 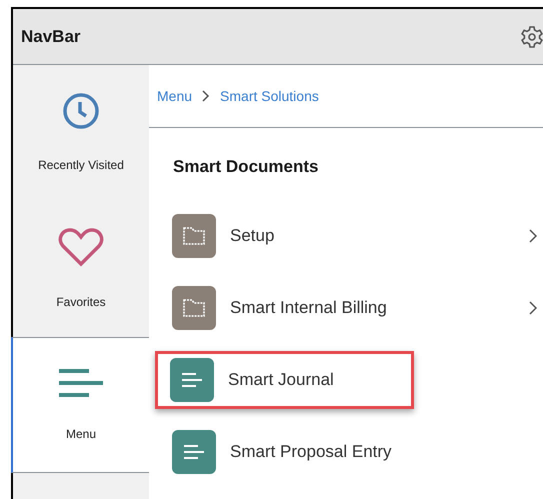 I want to click on breadcrumb-link: Menu, so click(x=174, y=96).